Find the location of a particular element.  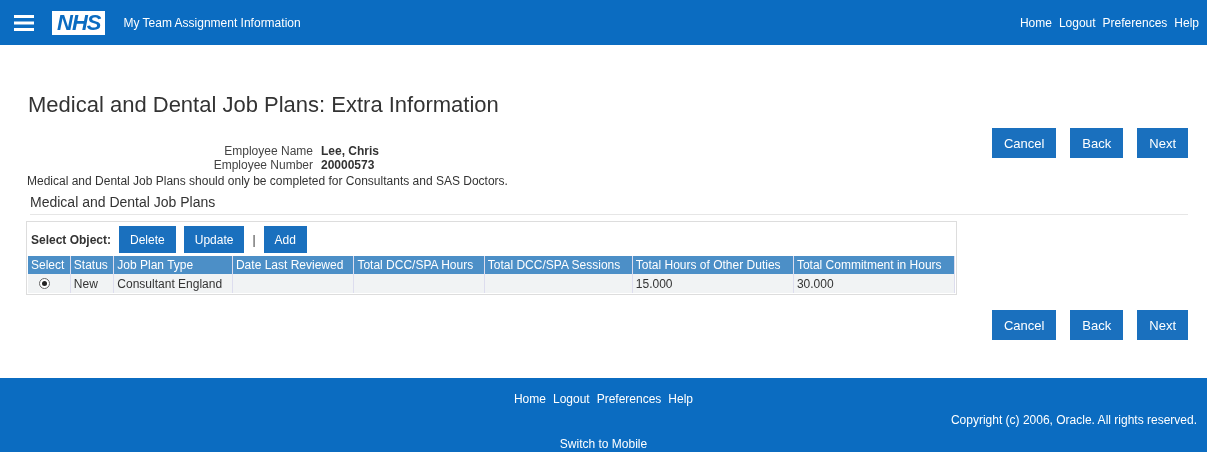

section-title: Medical and Dental Job Plans is located at coordinates (609, 204).